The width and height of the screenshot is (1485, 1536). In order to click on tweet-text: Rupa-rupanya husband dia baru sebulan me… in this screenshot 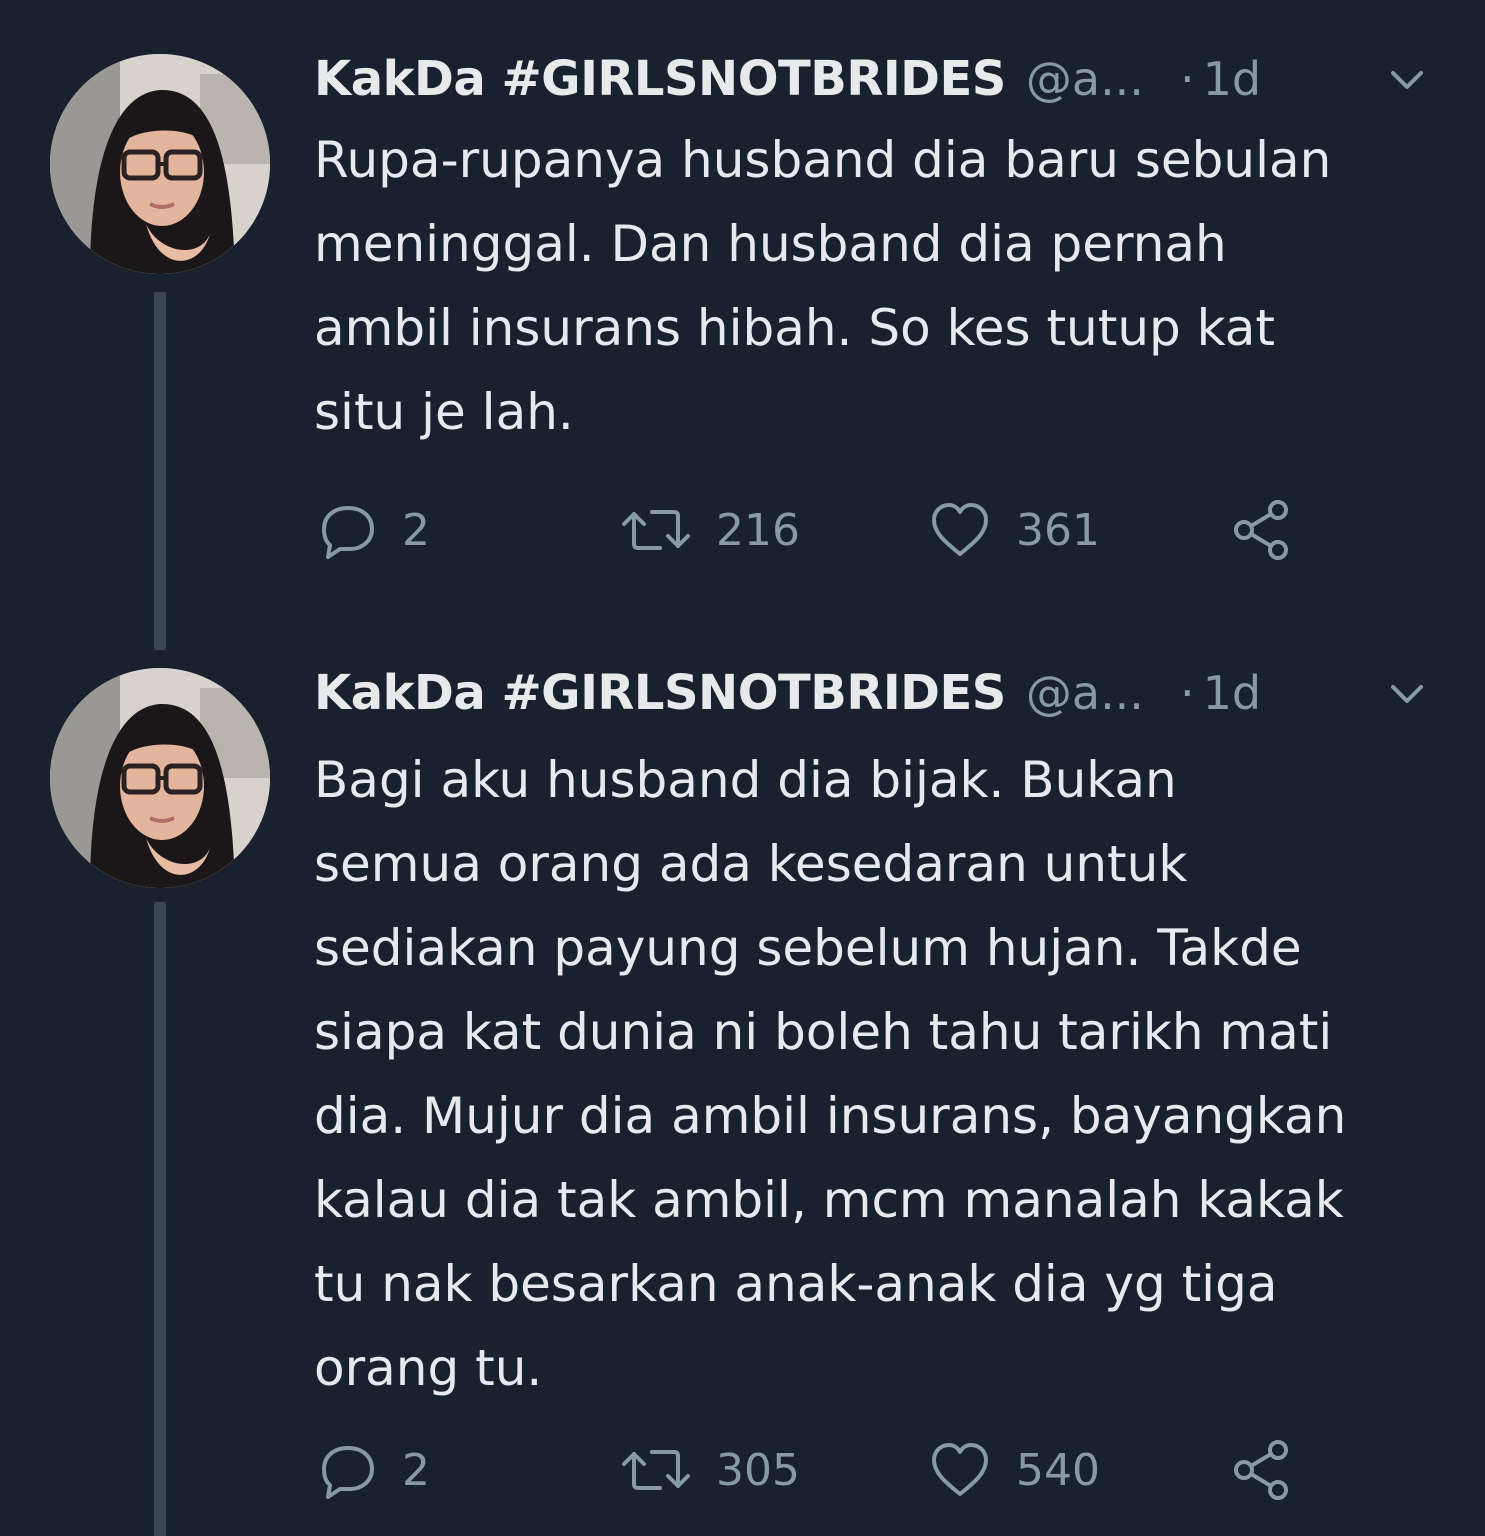, I will do `click(823, 286)`.